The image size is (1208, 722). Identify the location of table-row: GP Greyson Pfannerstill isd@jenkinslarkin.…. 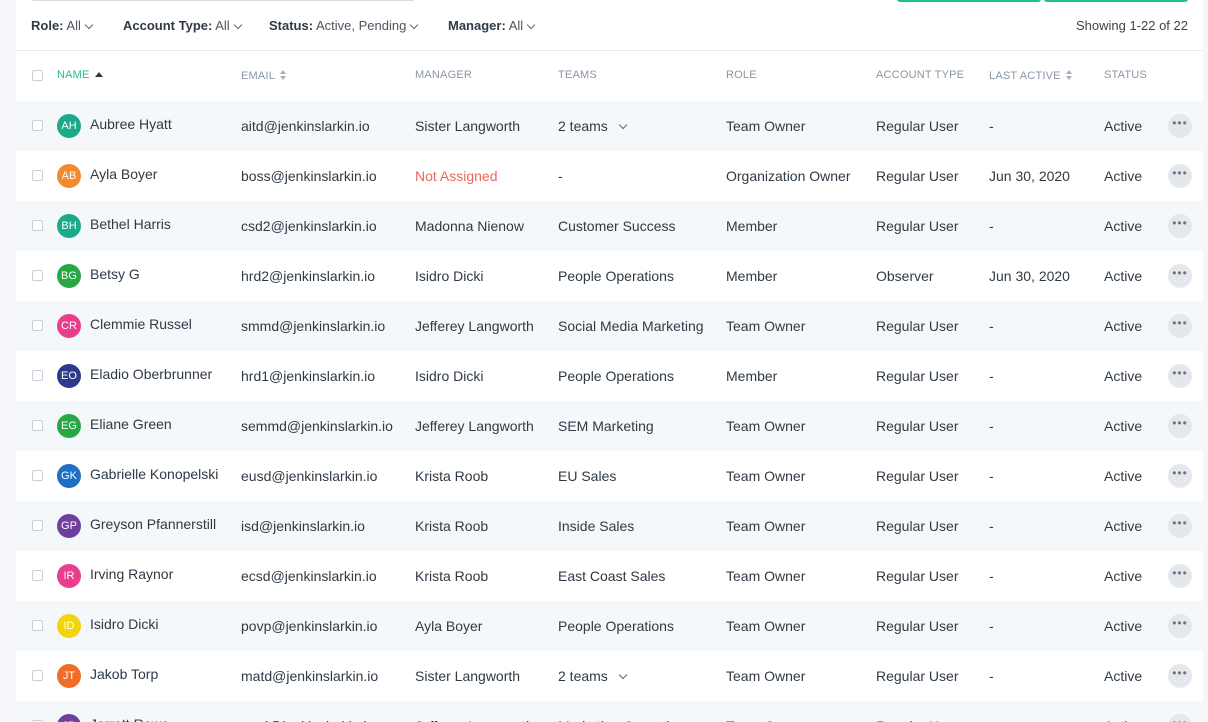
(609, 526).